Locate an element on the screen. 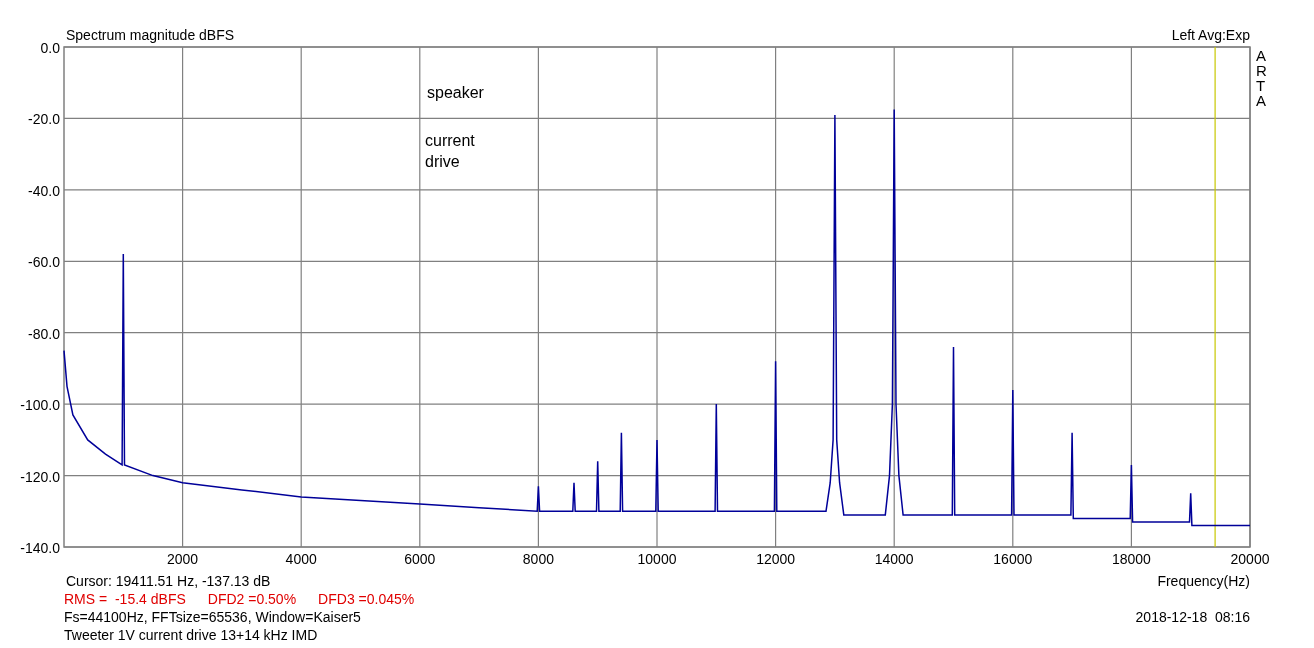 The width and height of the screenshot is (1314, 648). axis-tick-label: 12000 is located at coordinates (776, 559).